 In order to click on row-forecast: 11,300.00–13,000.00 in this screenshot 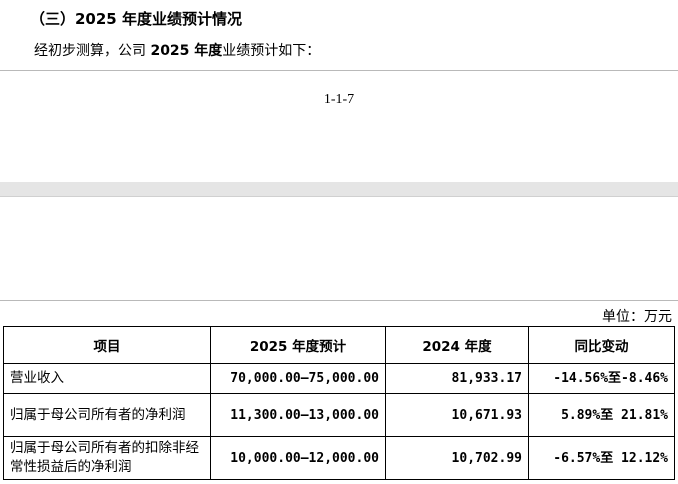, I will do `click(298, 415)`.